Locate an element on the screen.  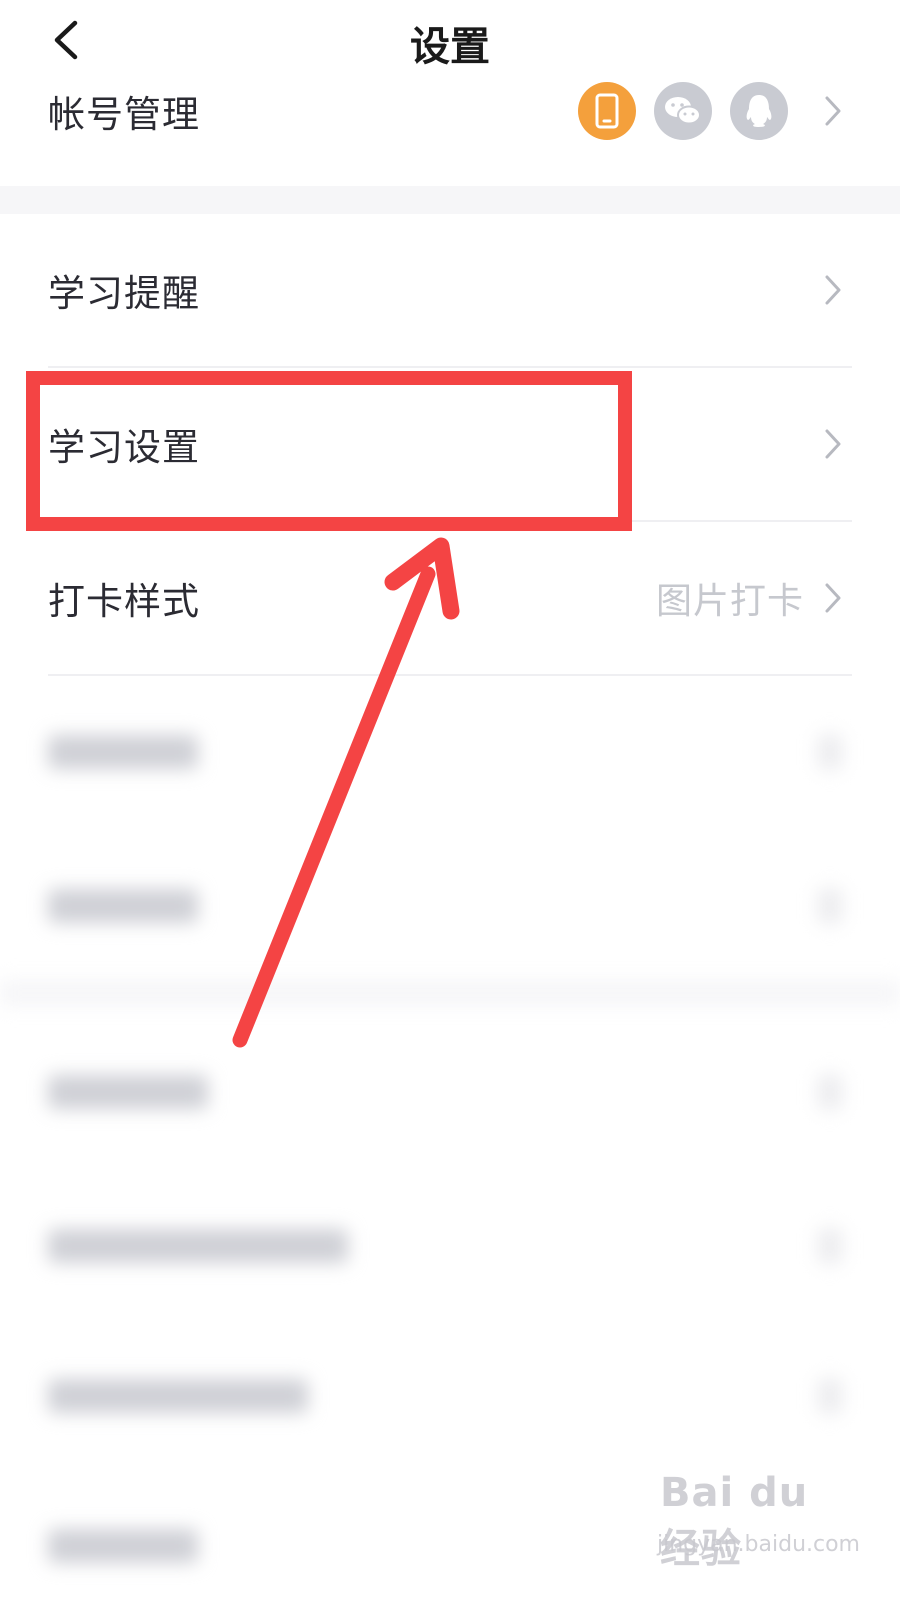
annotation-arrow is located at coordinates (346, 792).